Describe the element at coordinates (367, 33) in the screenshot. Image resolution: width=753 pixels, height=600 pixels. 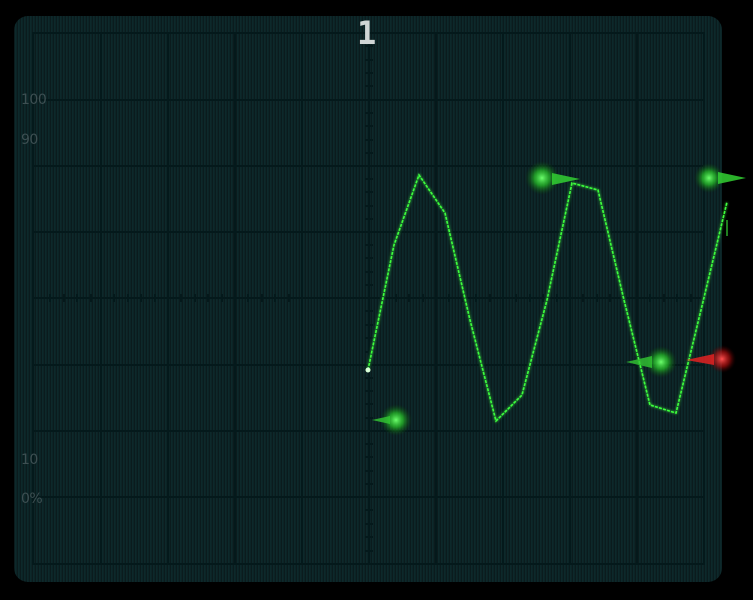
I see `channel-number-label: 1` at that location.